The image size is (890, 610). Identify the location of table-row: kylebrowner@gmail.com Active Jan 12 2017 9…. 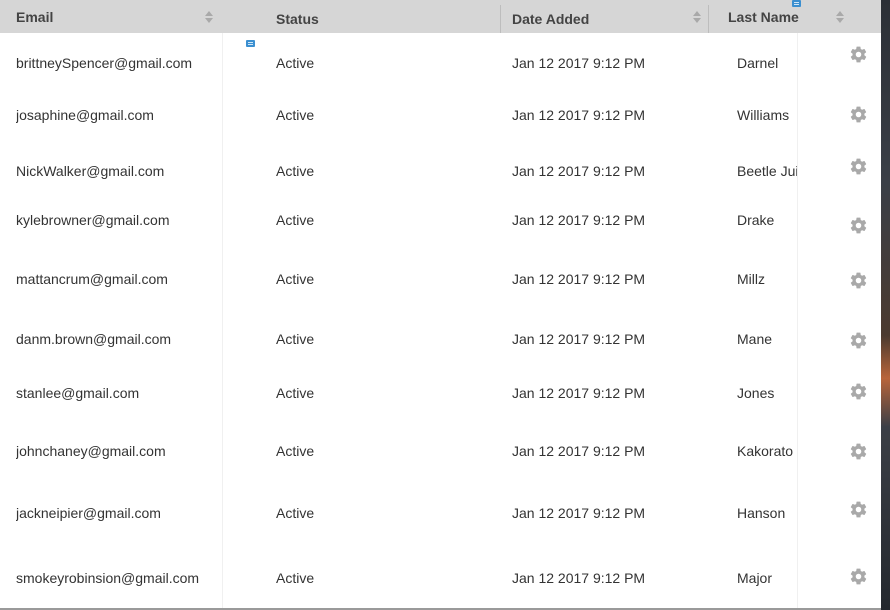
(440, 223).